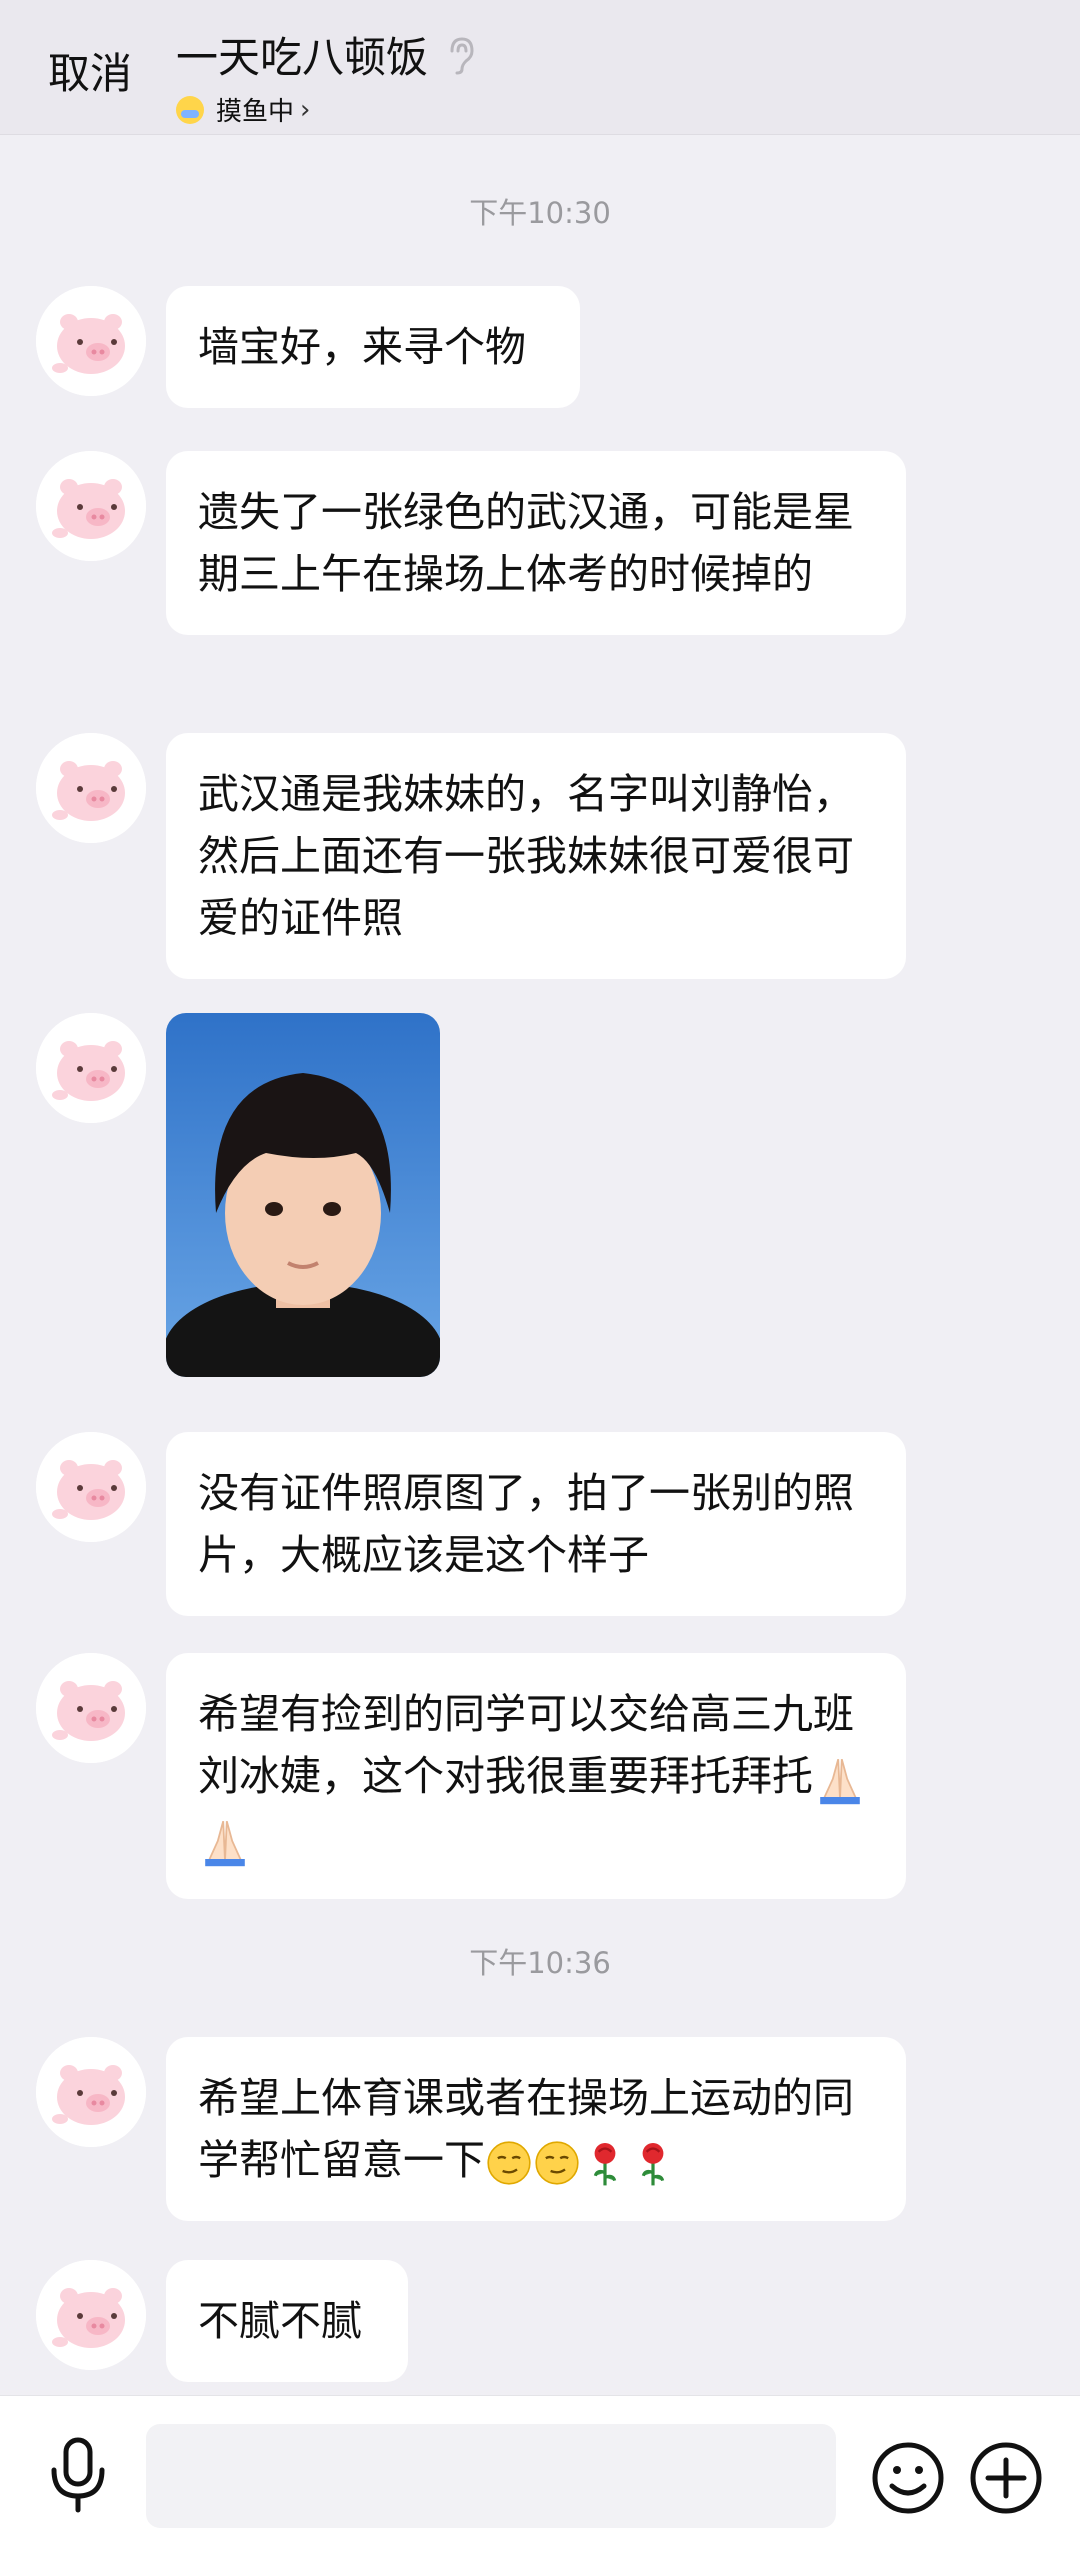  What do you see at coordinates (287, 2321) in the screenshot?
I see `message-bubble: 不腻不腻` at bounding box center [287, 2321].